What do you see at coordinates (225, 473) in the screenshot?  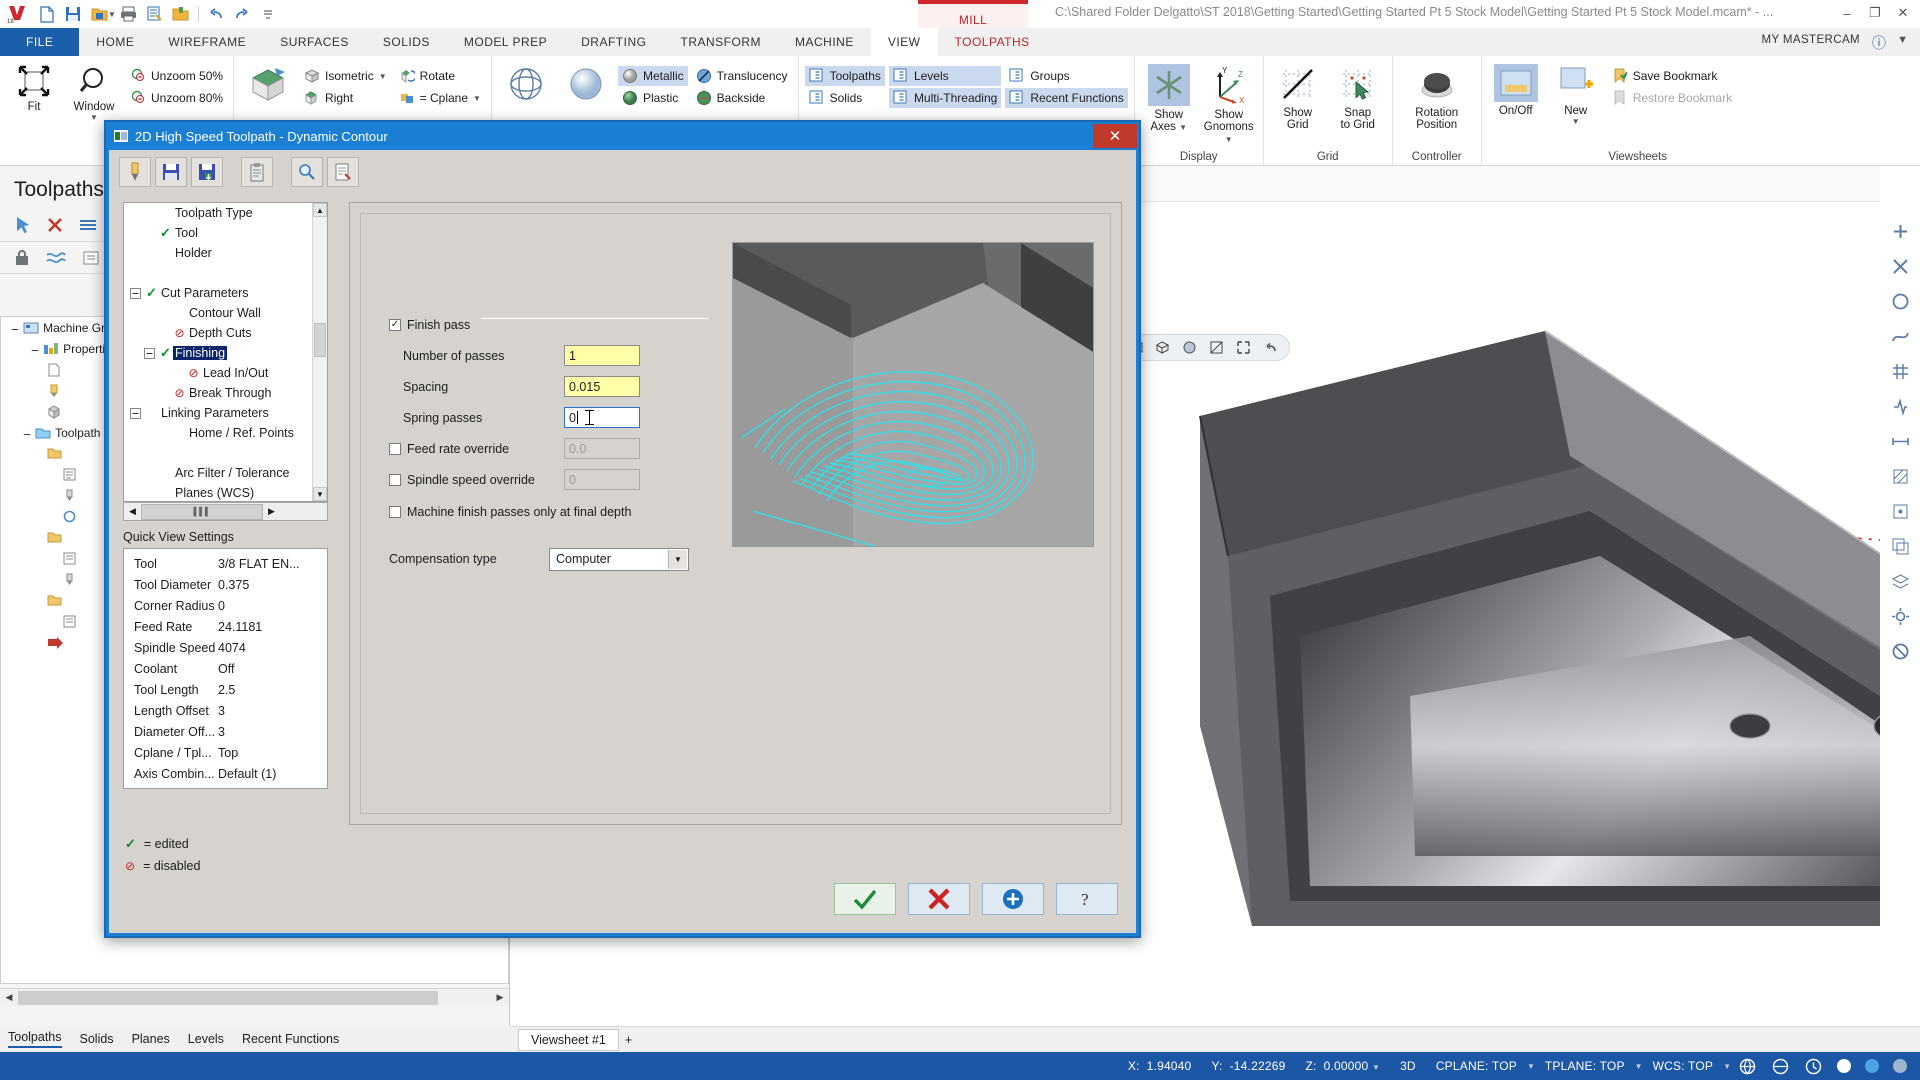 I see `dialog-tree-node: Arc Filter / Tolerance` at bounding box center [225, 473].